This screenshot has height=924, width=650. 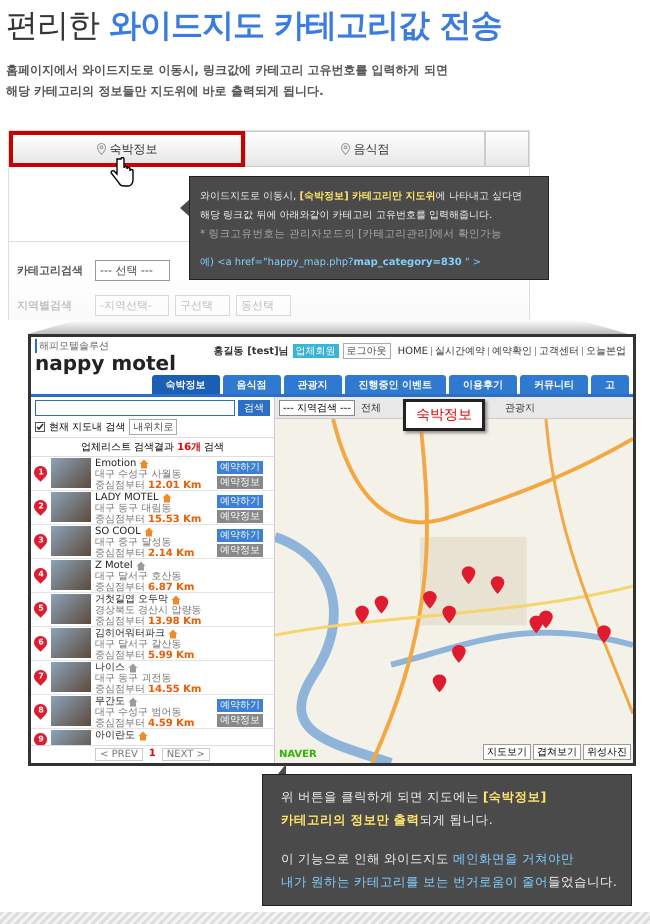 What do you see at coordinates (130, 633) in the screenshot?
I see `listing-name: 김히어워터파크` at bounding box center [130, 633].